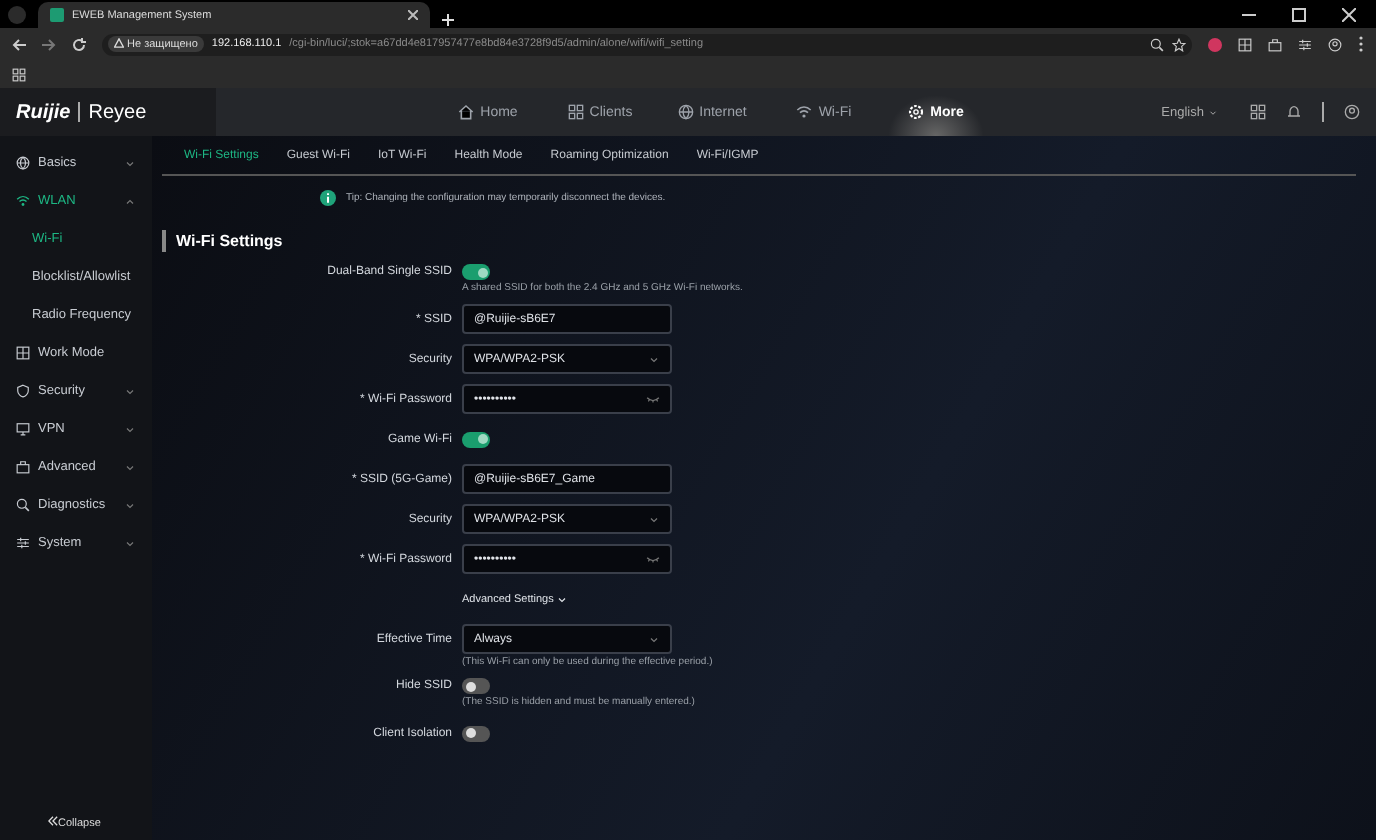 This screenshot has height=840, width=1376. What do you see at coordinates (23, 505) in the screenshot?
I see `search-icon` at bounding box center [23, 505].